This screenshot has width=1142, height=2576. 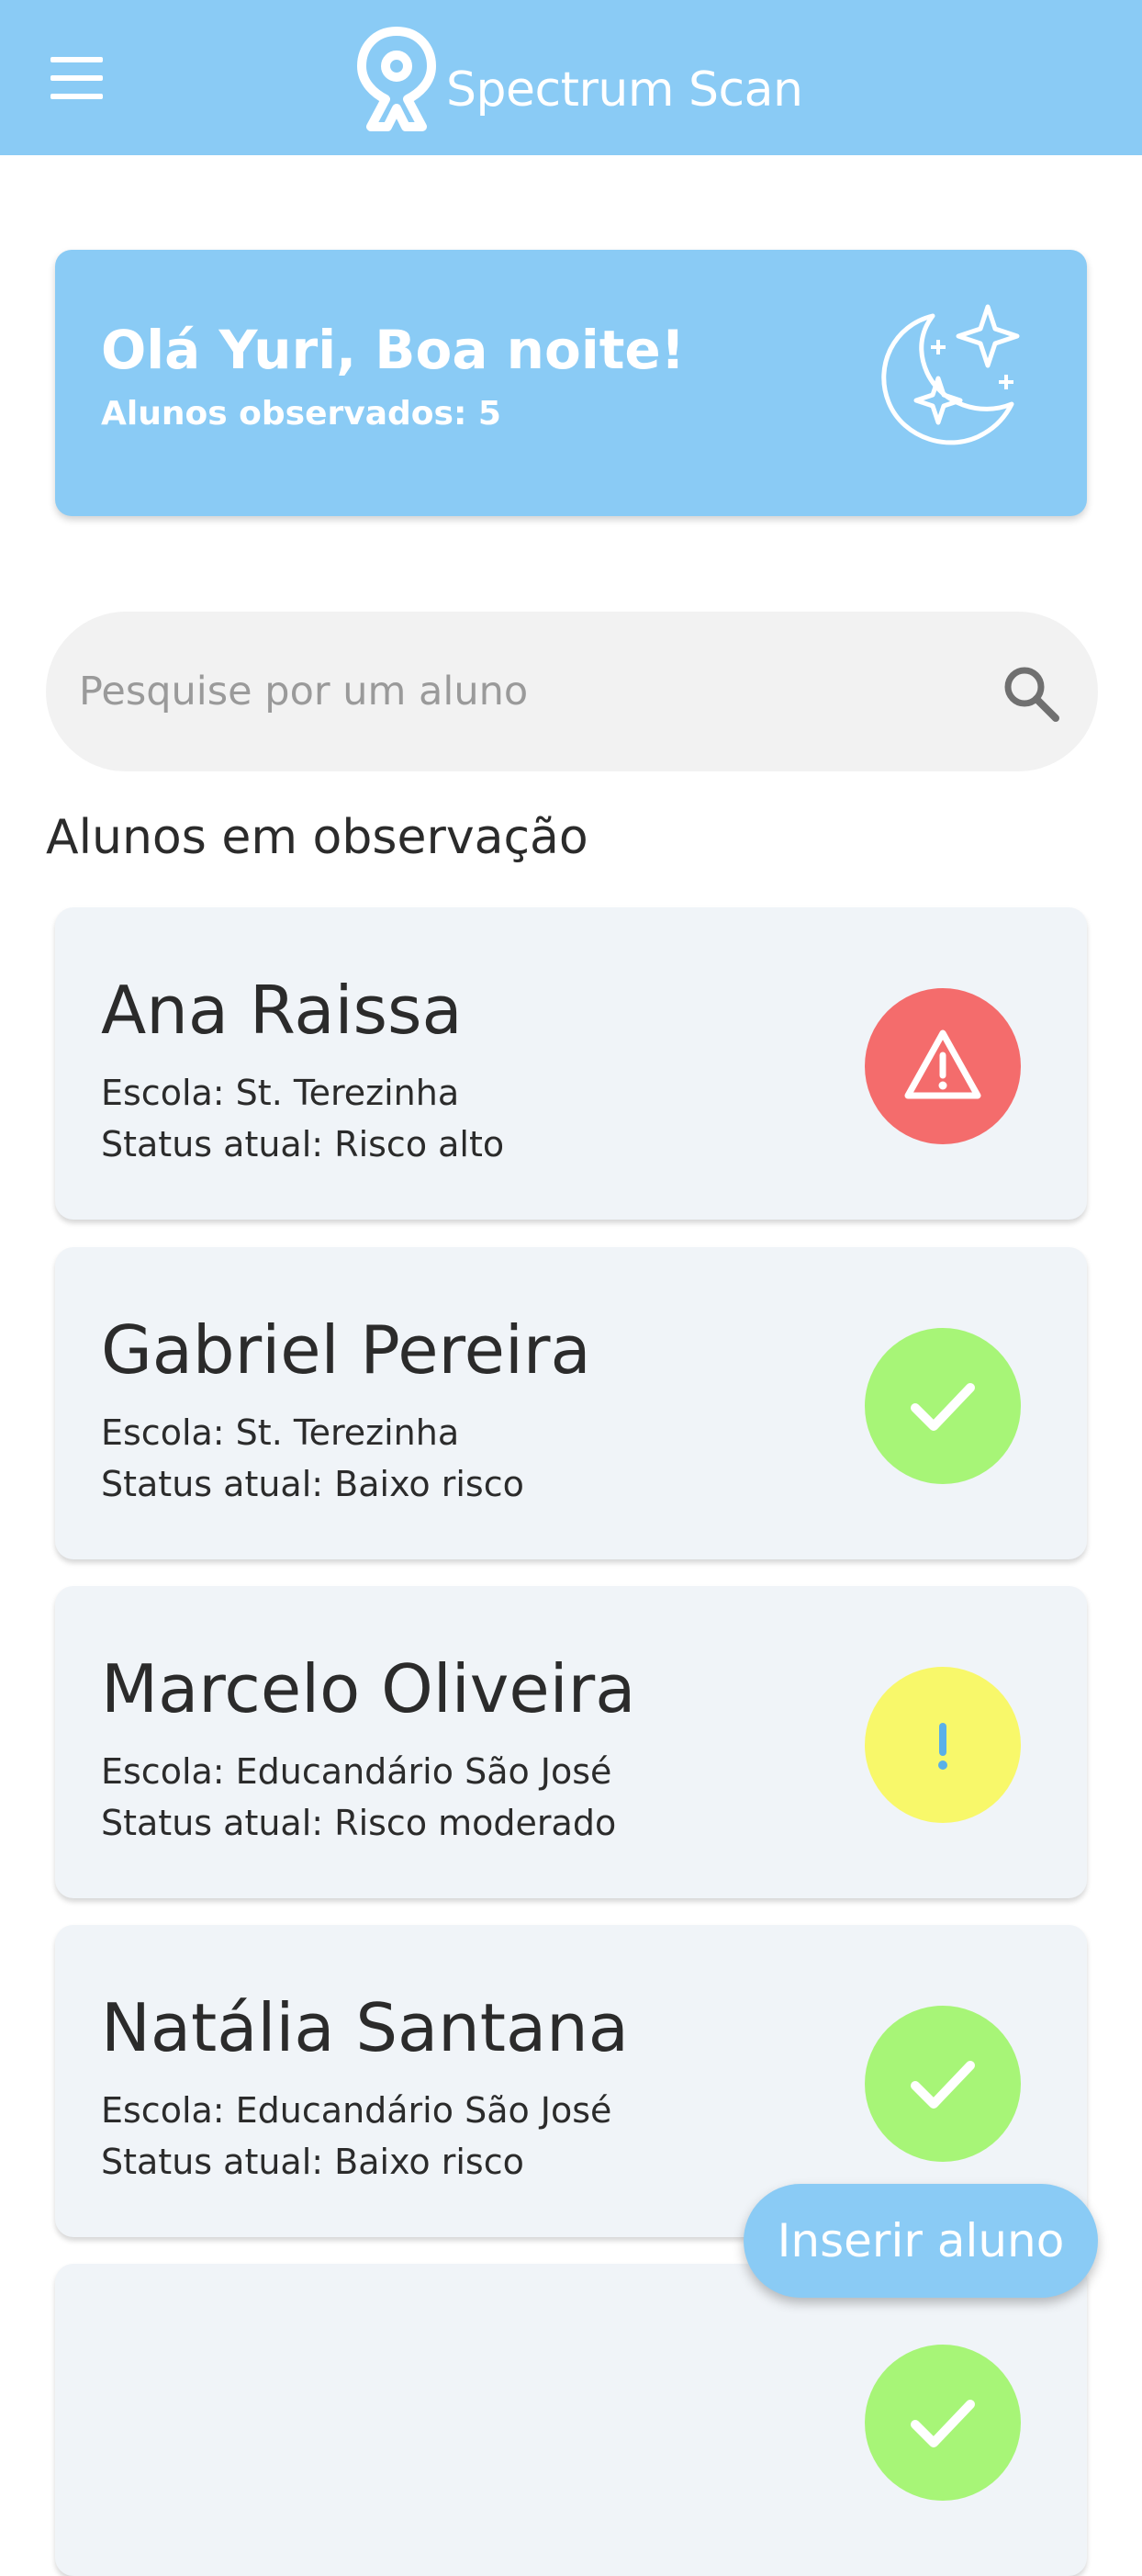 I want to click on app-logo: Spectrum Scan, so click(x=578, y=79).